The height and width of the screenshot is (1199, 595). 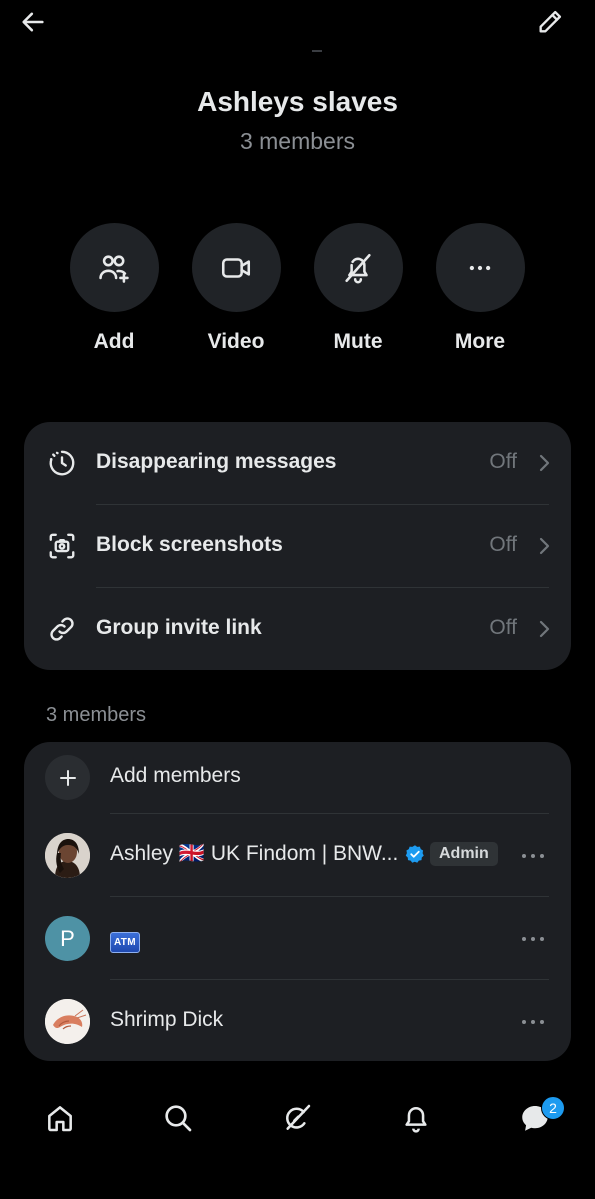 What do you see at coordinates (480, 341) in the screenshot?
I see `more-action-label: More` at bounding box center [480, 341].